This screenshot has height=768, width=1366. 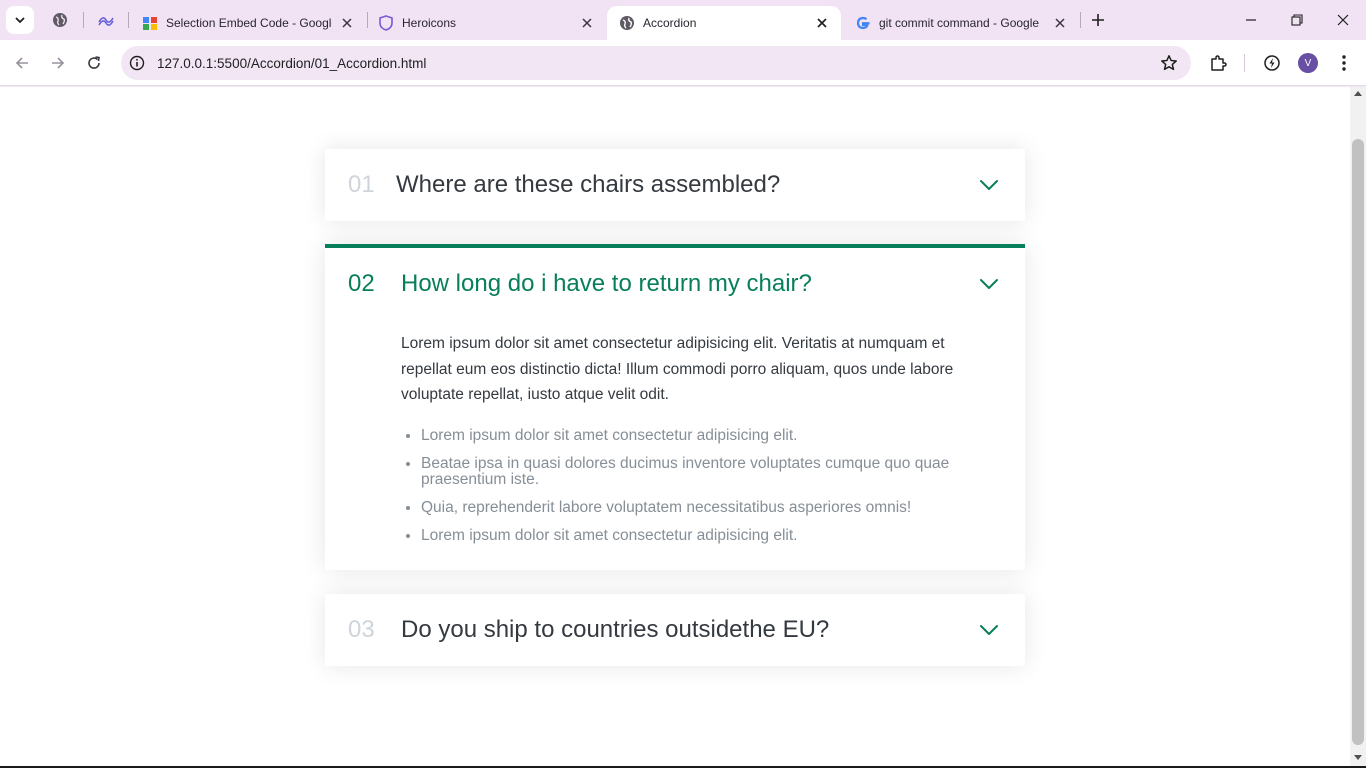 I want to click on scroll-thumb, so click(x=1358, y=442).